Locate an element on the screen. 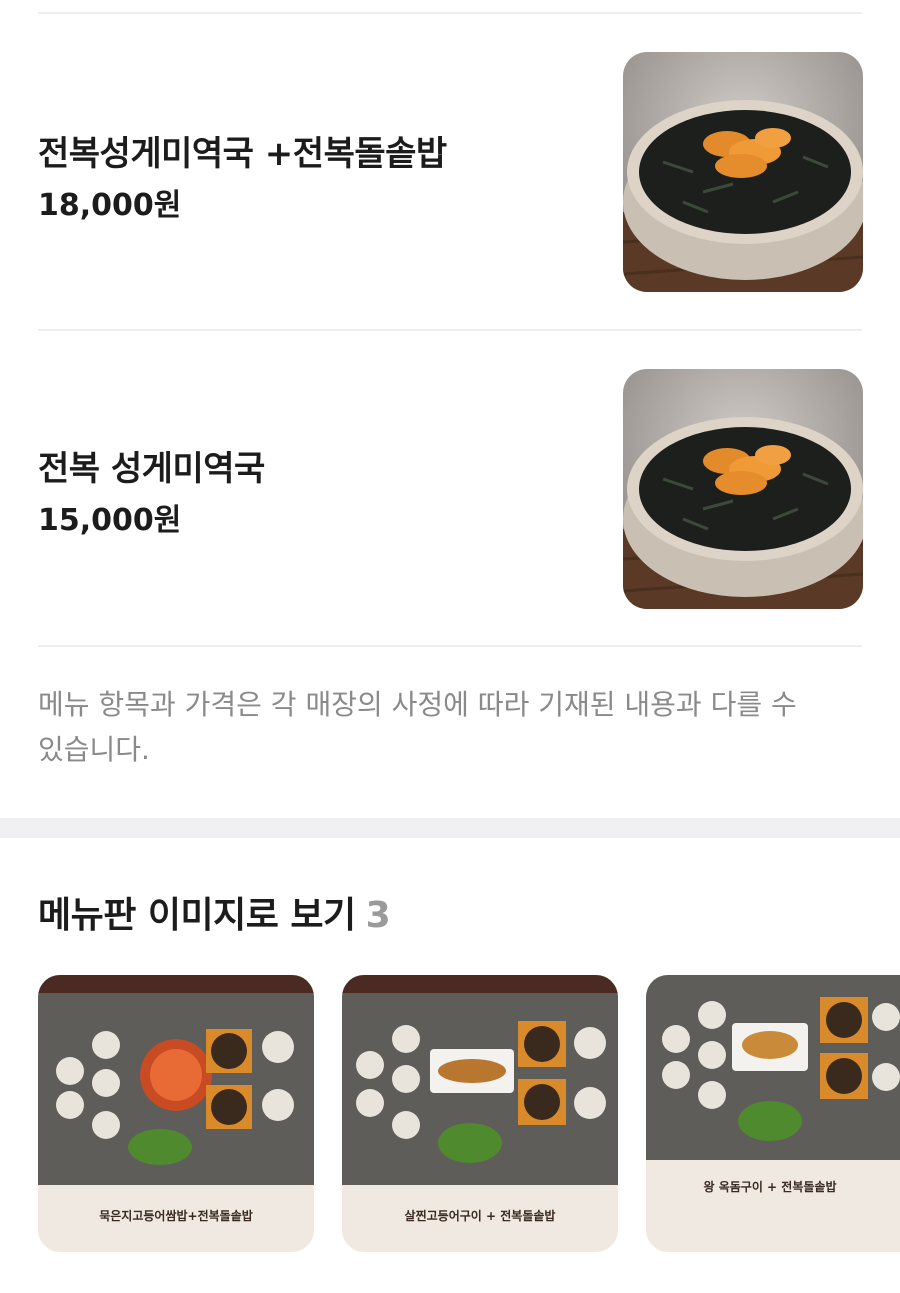 Image resolution: width=900 pixels, height=1293 pixels. menu-board-image-1: 묵은지고등어쌈밥+전복돌솥밥 is located at coordinates (176, 1113).